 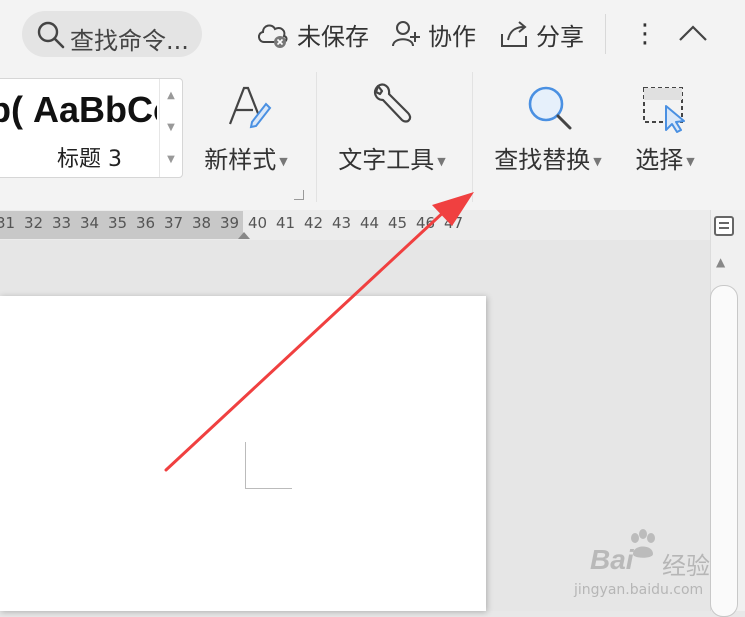 I want to click on paw-logo-icon, so click(x=643, y=543).